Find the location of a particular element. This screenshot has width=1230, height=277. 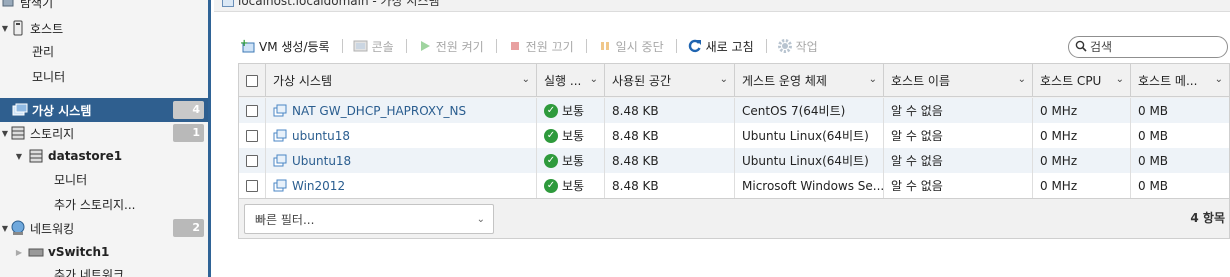

actions-button: 작업 is located at coordinates (797, 46).